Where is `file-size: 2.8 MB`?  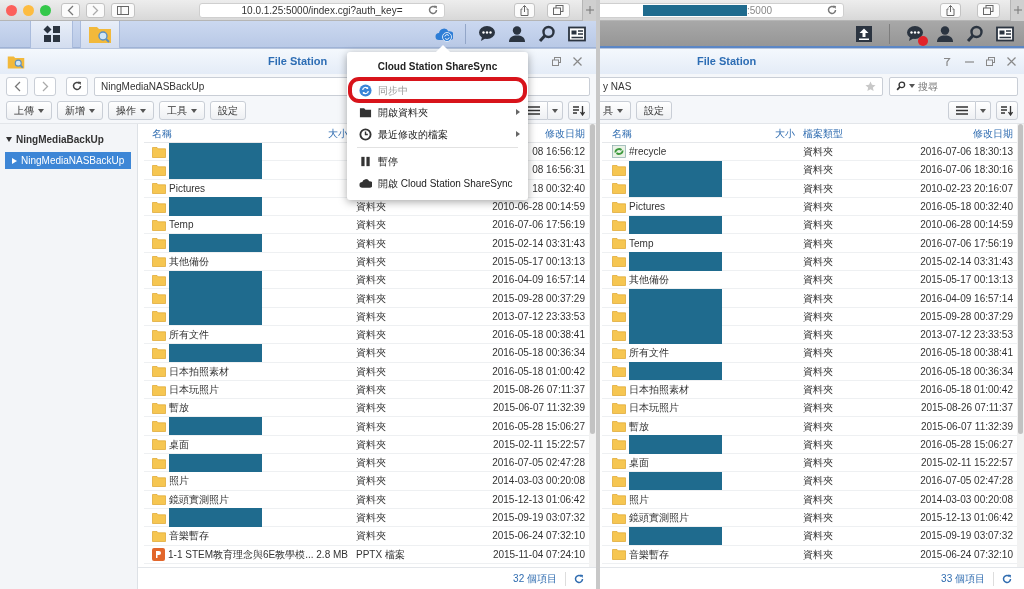
file-size: 2.8 MB is located at coordinates (332, 554).